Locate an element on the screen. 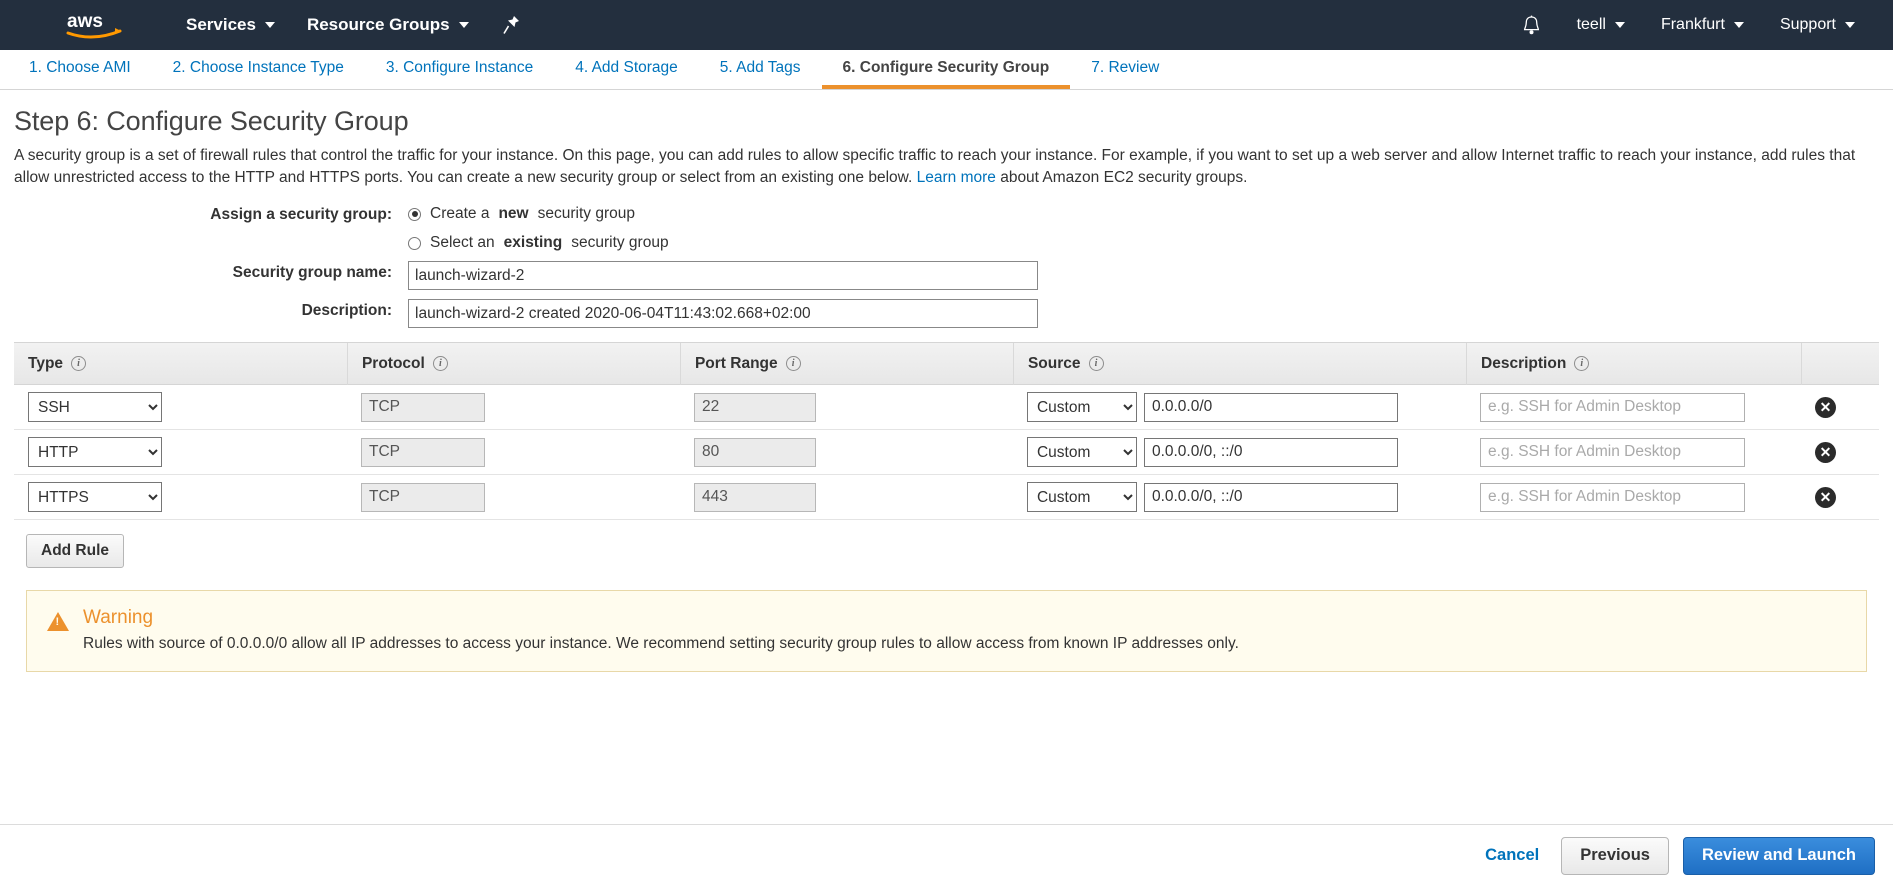  security-group-name-row: Security group name: is located at coordinates (946, 275).